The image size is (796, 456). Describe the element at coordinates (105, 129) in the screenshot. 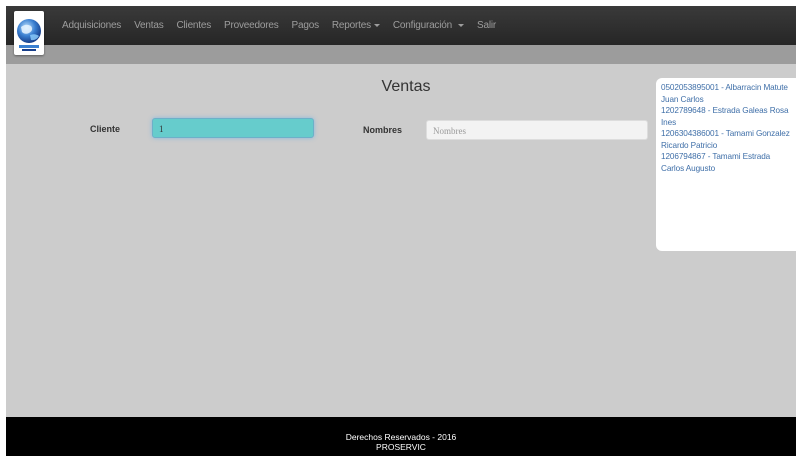

I see `cliente-label: Cliente` at that location.